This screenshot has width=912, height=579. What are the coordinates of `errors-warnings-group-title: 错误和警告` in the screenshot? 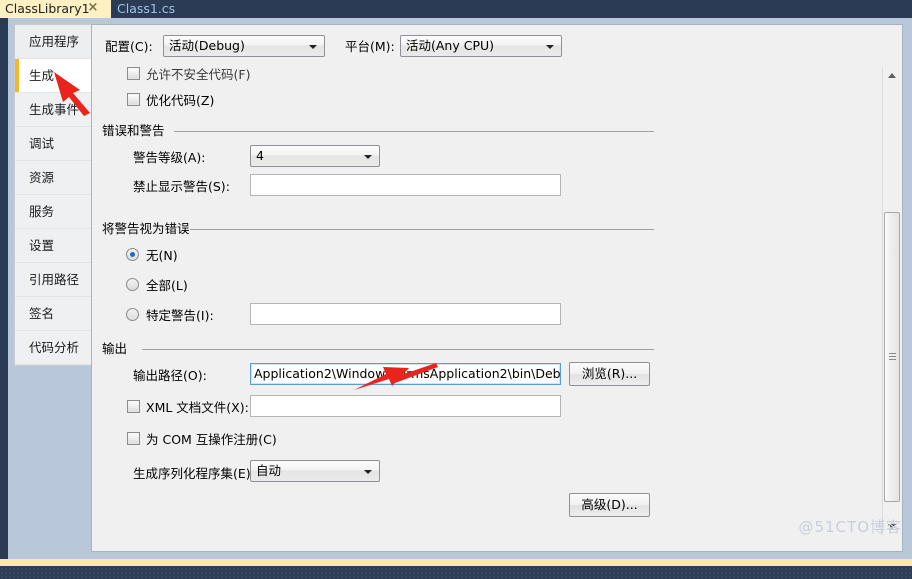 It's located at (133, 130).